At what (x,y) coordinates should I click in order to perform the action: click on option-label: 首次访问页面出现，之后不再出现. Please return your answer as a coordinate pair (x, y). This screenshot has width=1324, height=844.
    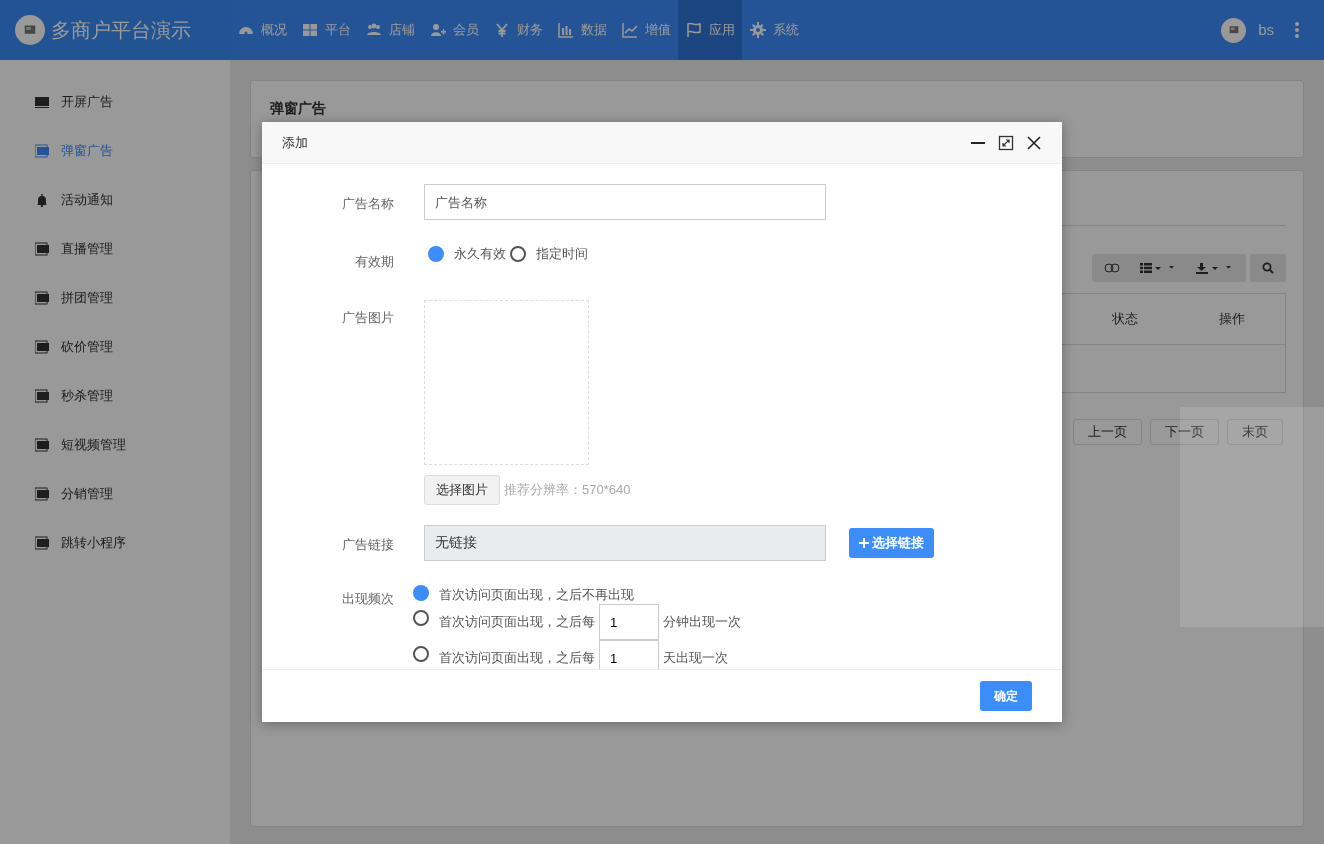
    Looking at the image, I should click on (536, 594).